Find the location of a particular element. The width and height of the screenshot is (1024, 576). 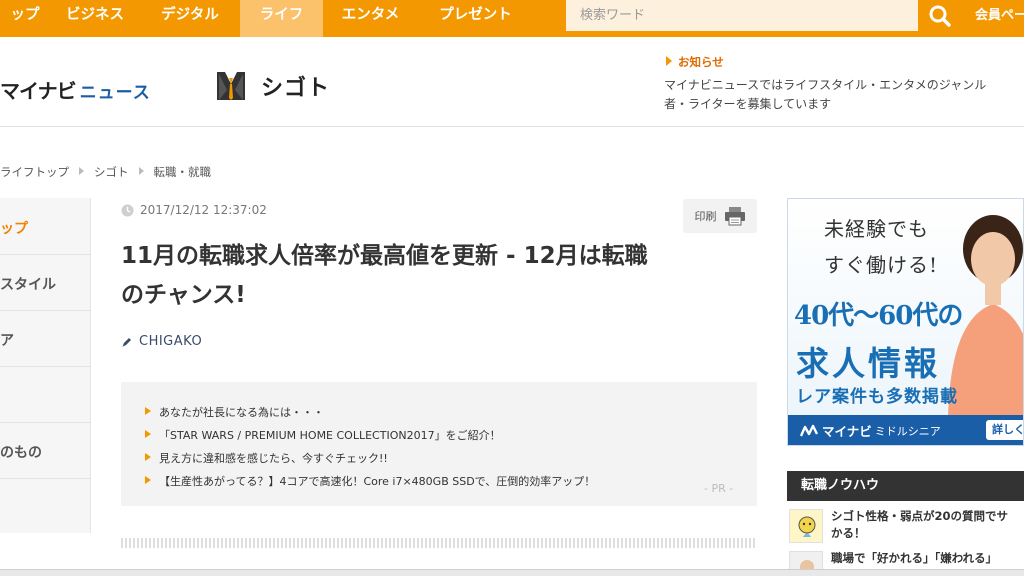

author-name: CHIGAKO is located at coordinates (171, 341).